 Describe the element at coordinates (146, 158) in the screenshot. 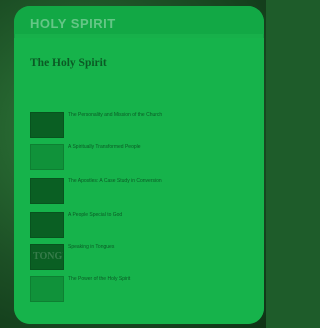

I see `list-item: A Spiritually Transformed People` at that location.